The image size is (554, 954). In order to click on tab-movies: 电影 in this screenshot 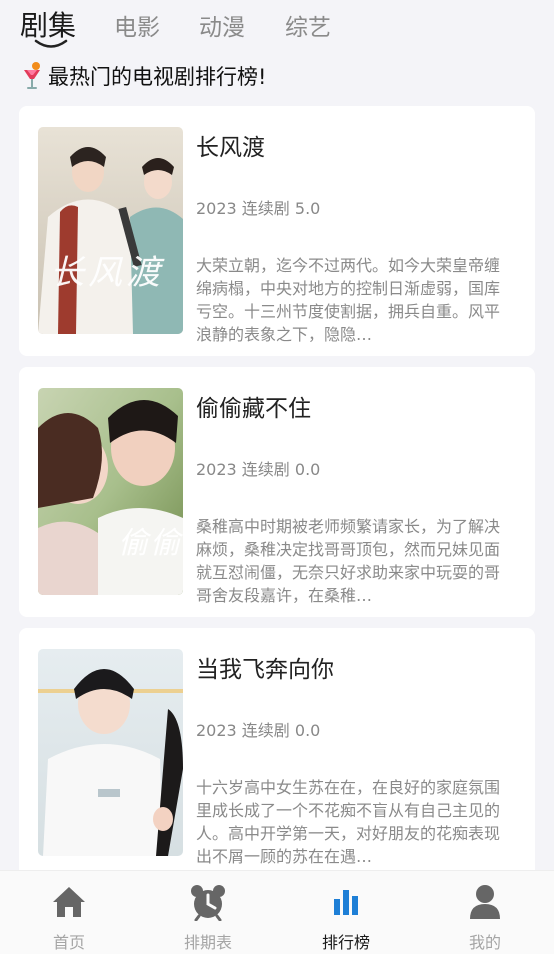, I will do `click(137, 25)`.